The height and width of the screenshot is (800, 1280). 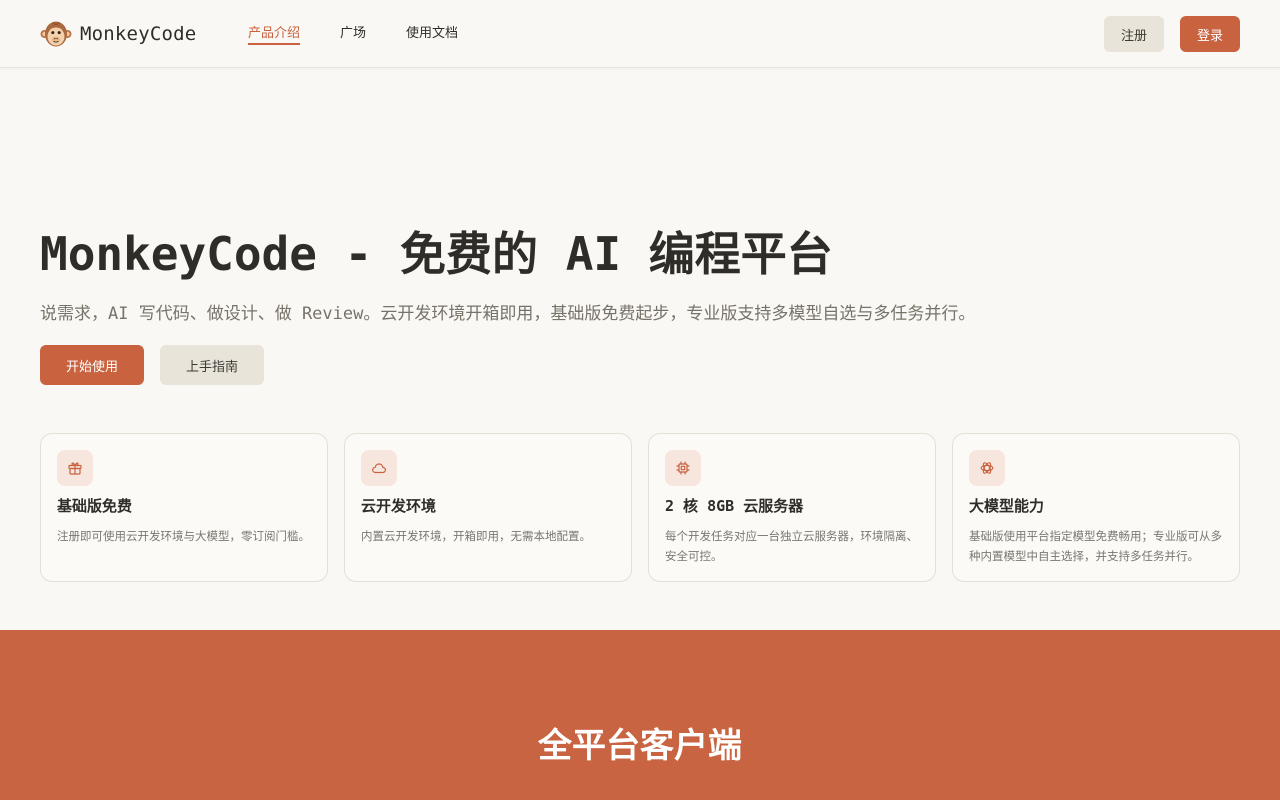 What do you see at coordinates (791, 546) in the screenshot?
I see `feature-description: 每个开发任务对应一台独立云服务器，环境隔离、安全可控。` at bounding box center [791, 546].